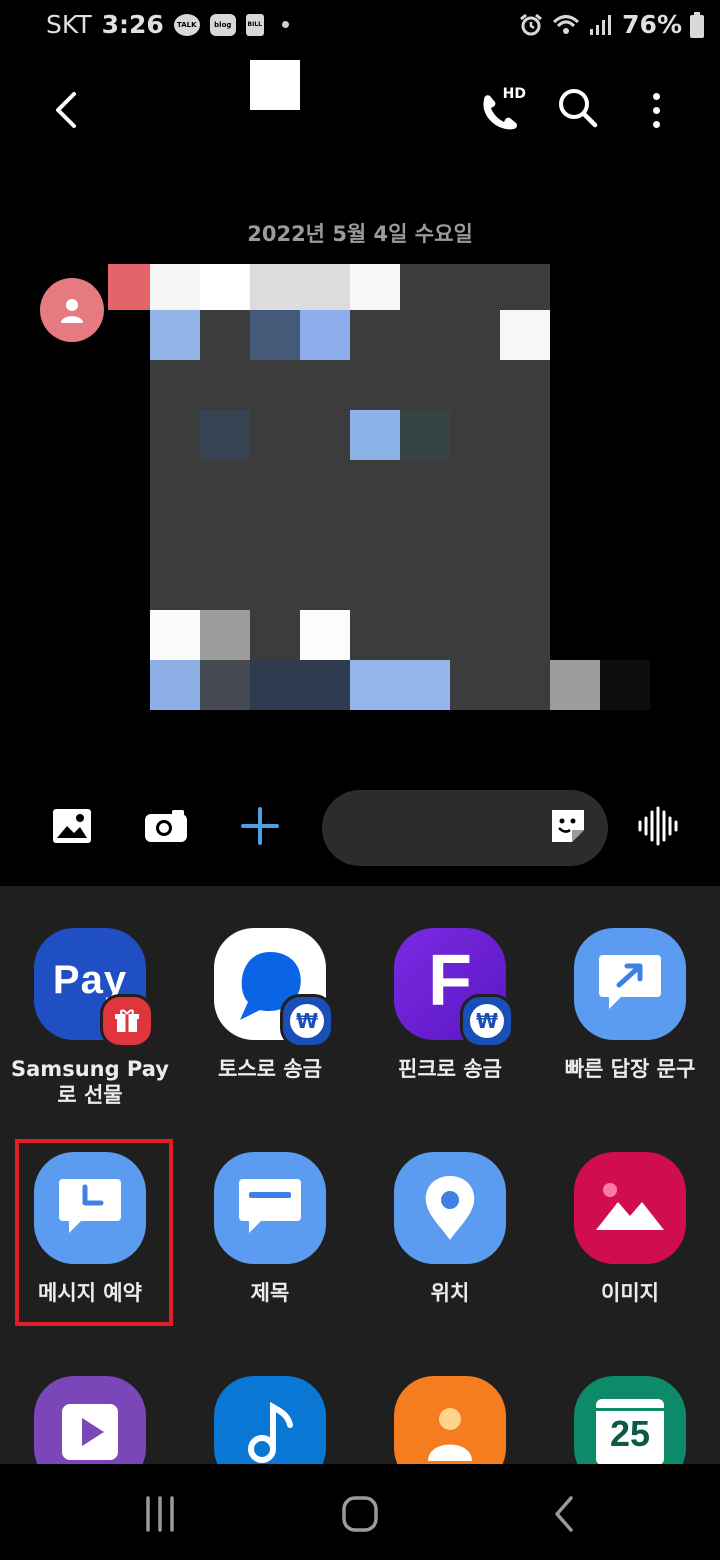  I want to click on home-button, so click(360, 1514).